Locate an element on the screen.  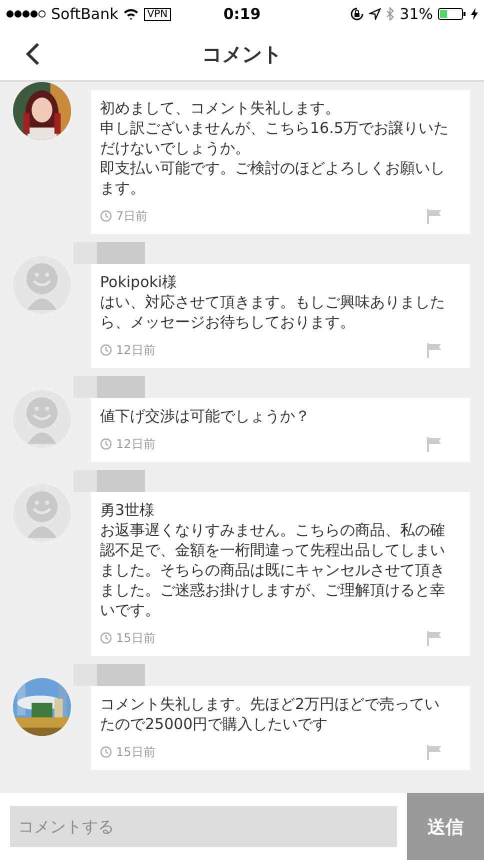
comment-text: はい、対応させて頂きます。もしご興味ありましたら、メッセージお待ちしております。 is located at coordinates (273, 312).